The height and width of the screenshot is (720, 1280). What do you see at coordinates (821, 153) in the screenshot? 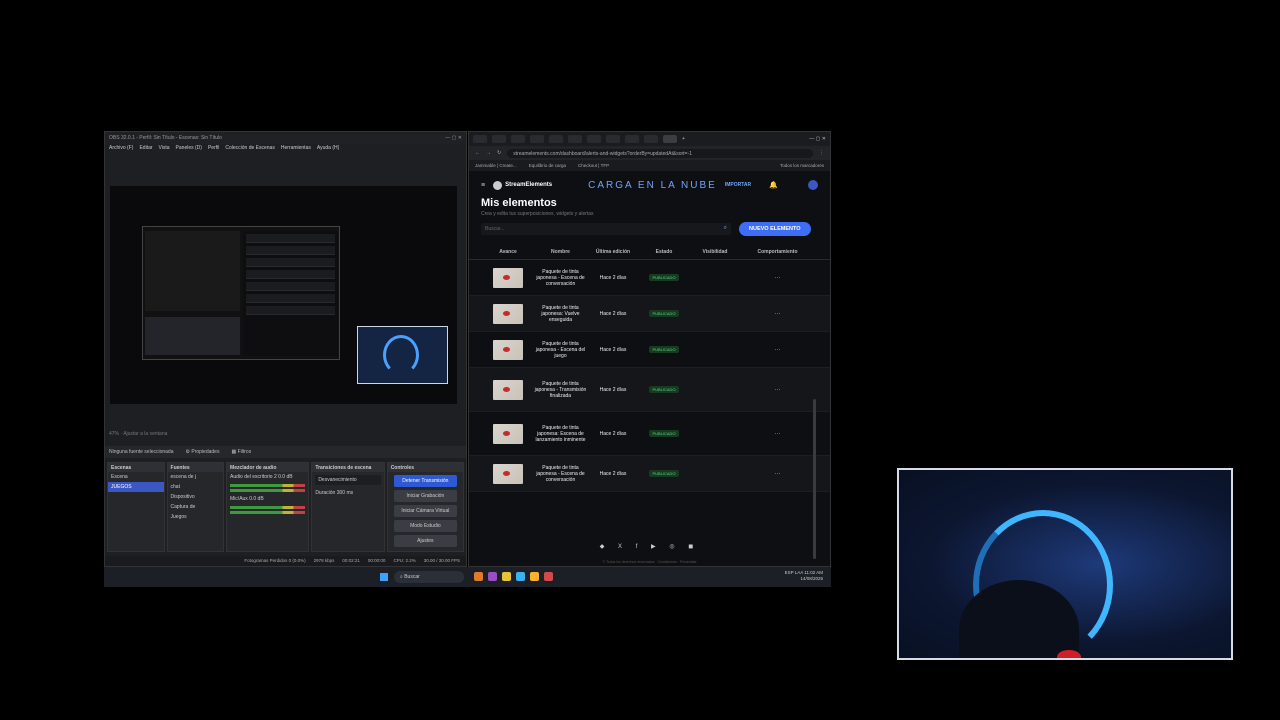
I see `extensions-icon: ⋮` at bounding box center [821, 153].